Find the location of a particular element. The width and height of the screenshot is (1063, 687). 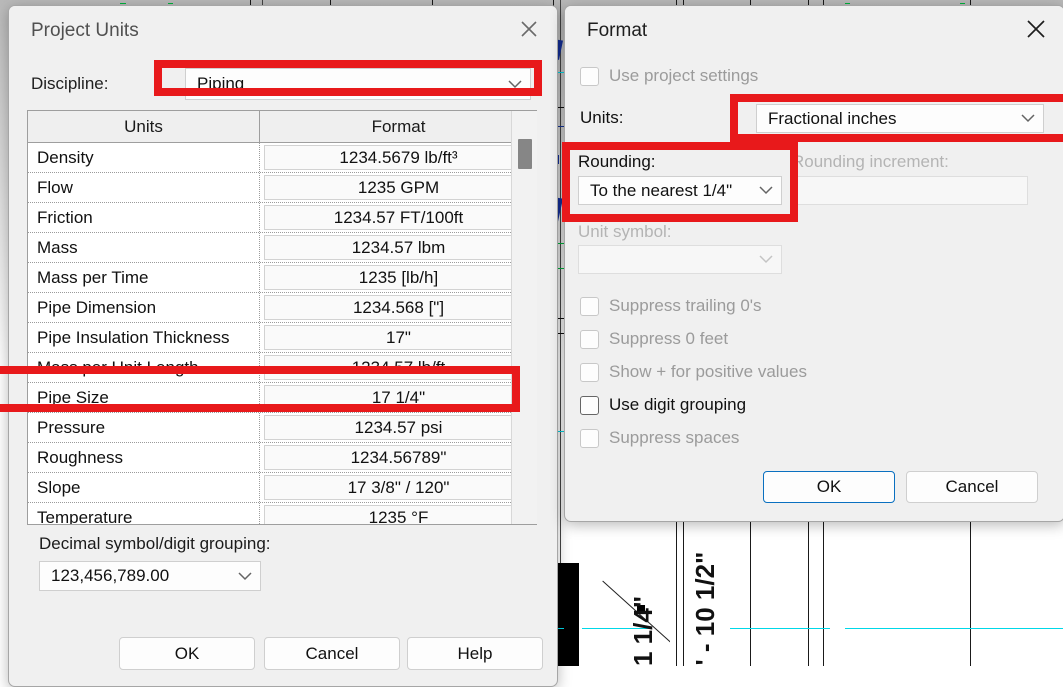

decimal-symbol-label: Decimal symbol/digit grouping: is located at coordinates (155, 543).